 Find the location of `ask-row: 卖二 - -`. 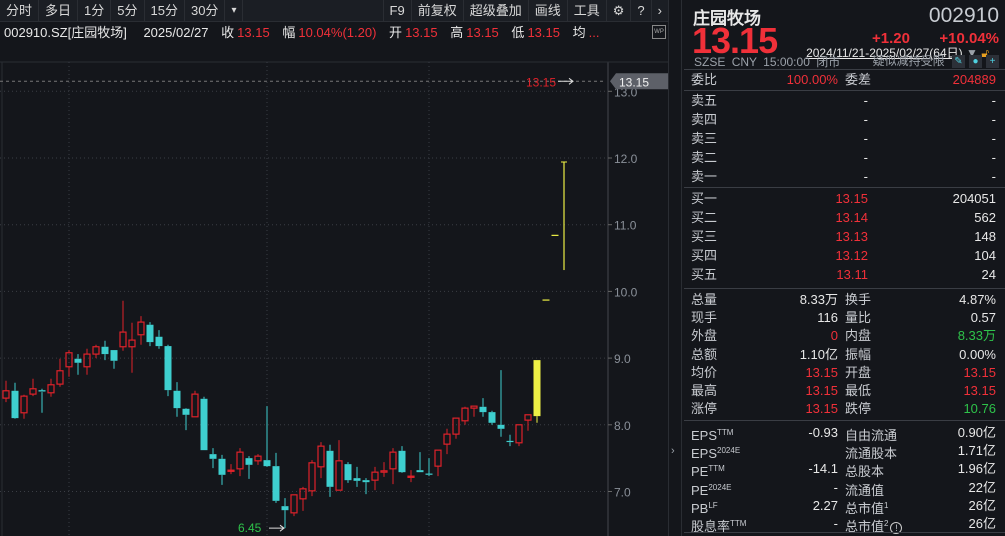

ask-row: 卖二 - - is located at coordinates (844, 158).